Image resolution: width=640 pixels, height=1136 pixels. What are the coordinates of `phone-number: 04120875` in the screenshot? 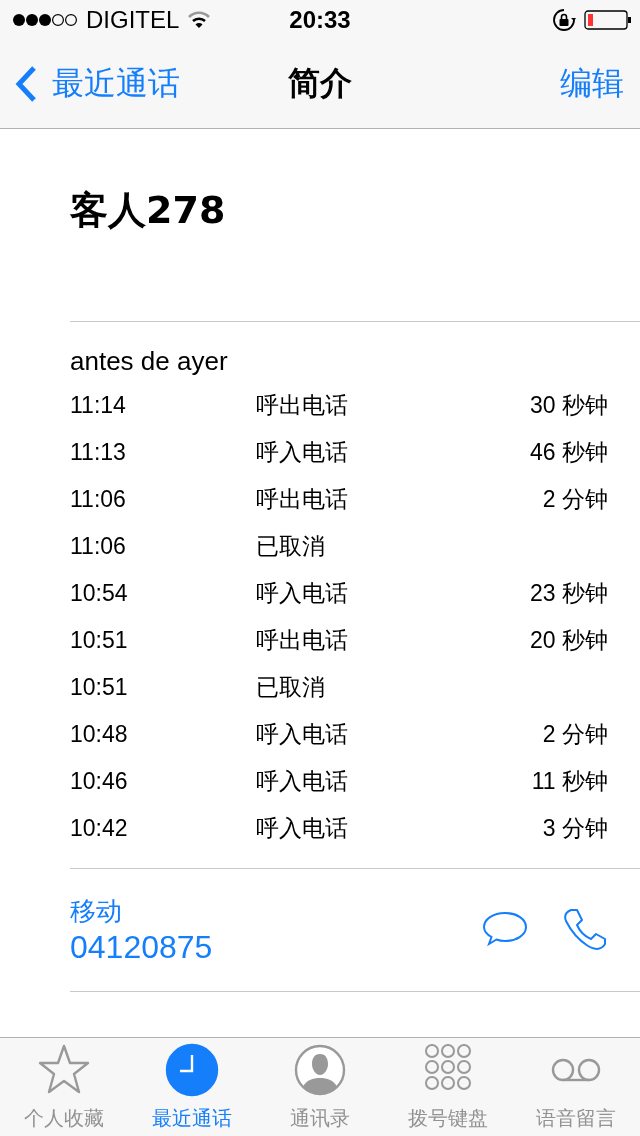 It's located at (141, 947).